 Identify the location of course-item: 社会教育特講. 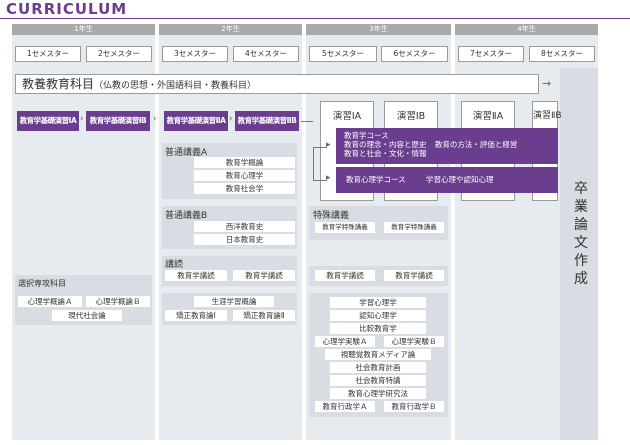
(378, 380).